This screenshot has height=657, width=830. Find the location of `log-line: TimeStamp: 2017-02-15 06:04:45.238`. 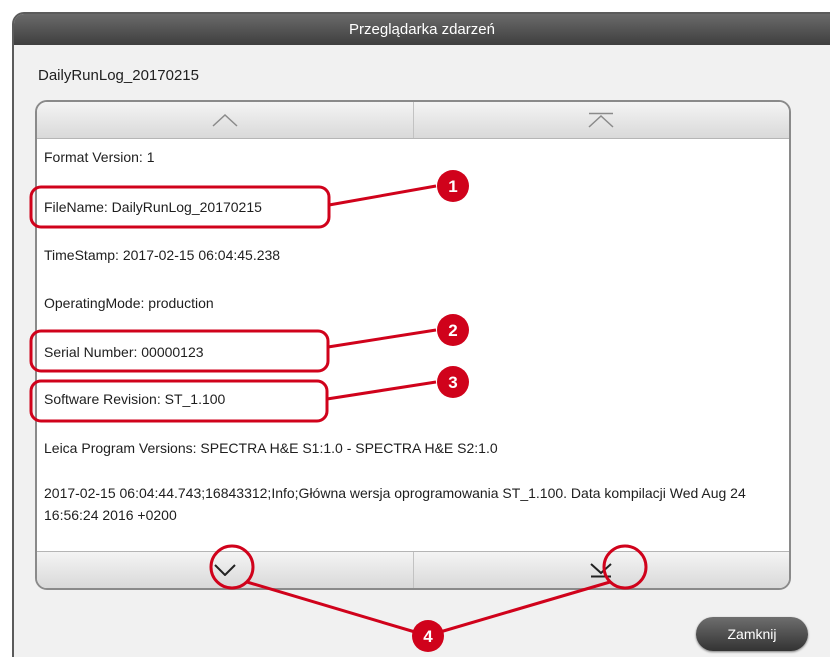

log-line: TimeStamp: 2017-02-15 06:04:45.238 is located at coordinates (162, 255).